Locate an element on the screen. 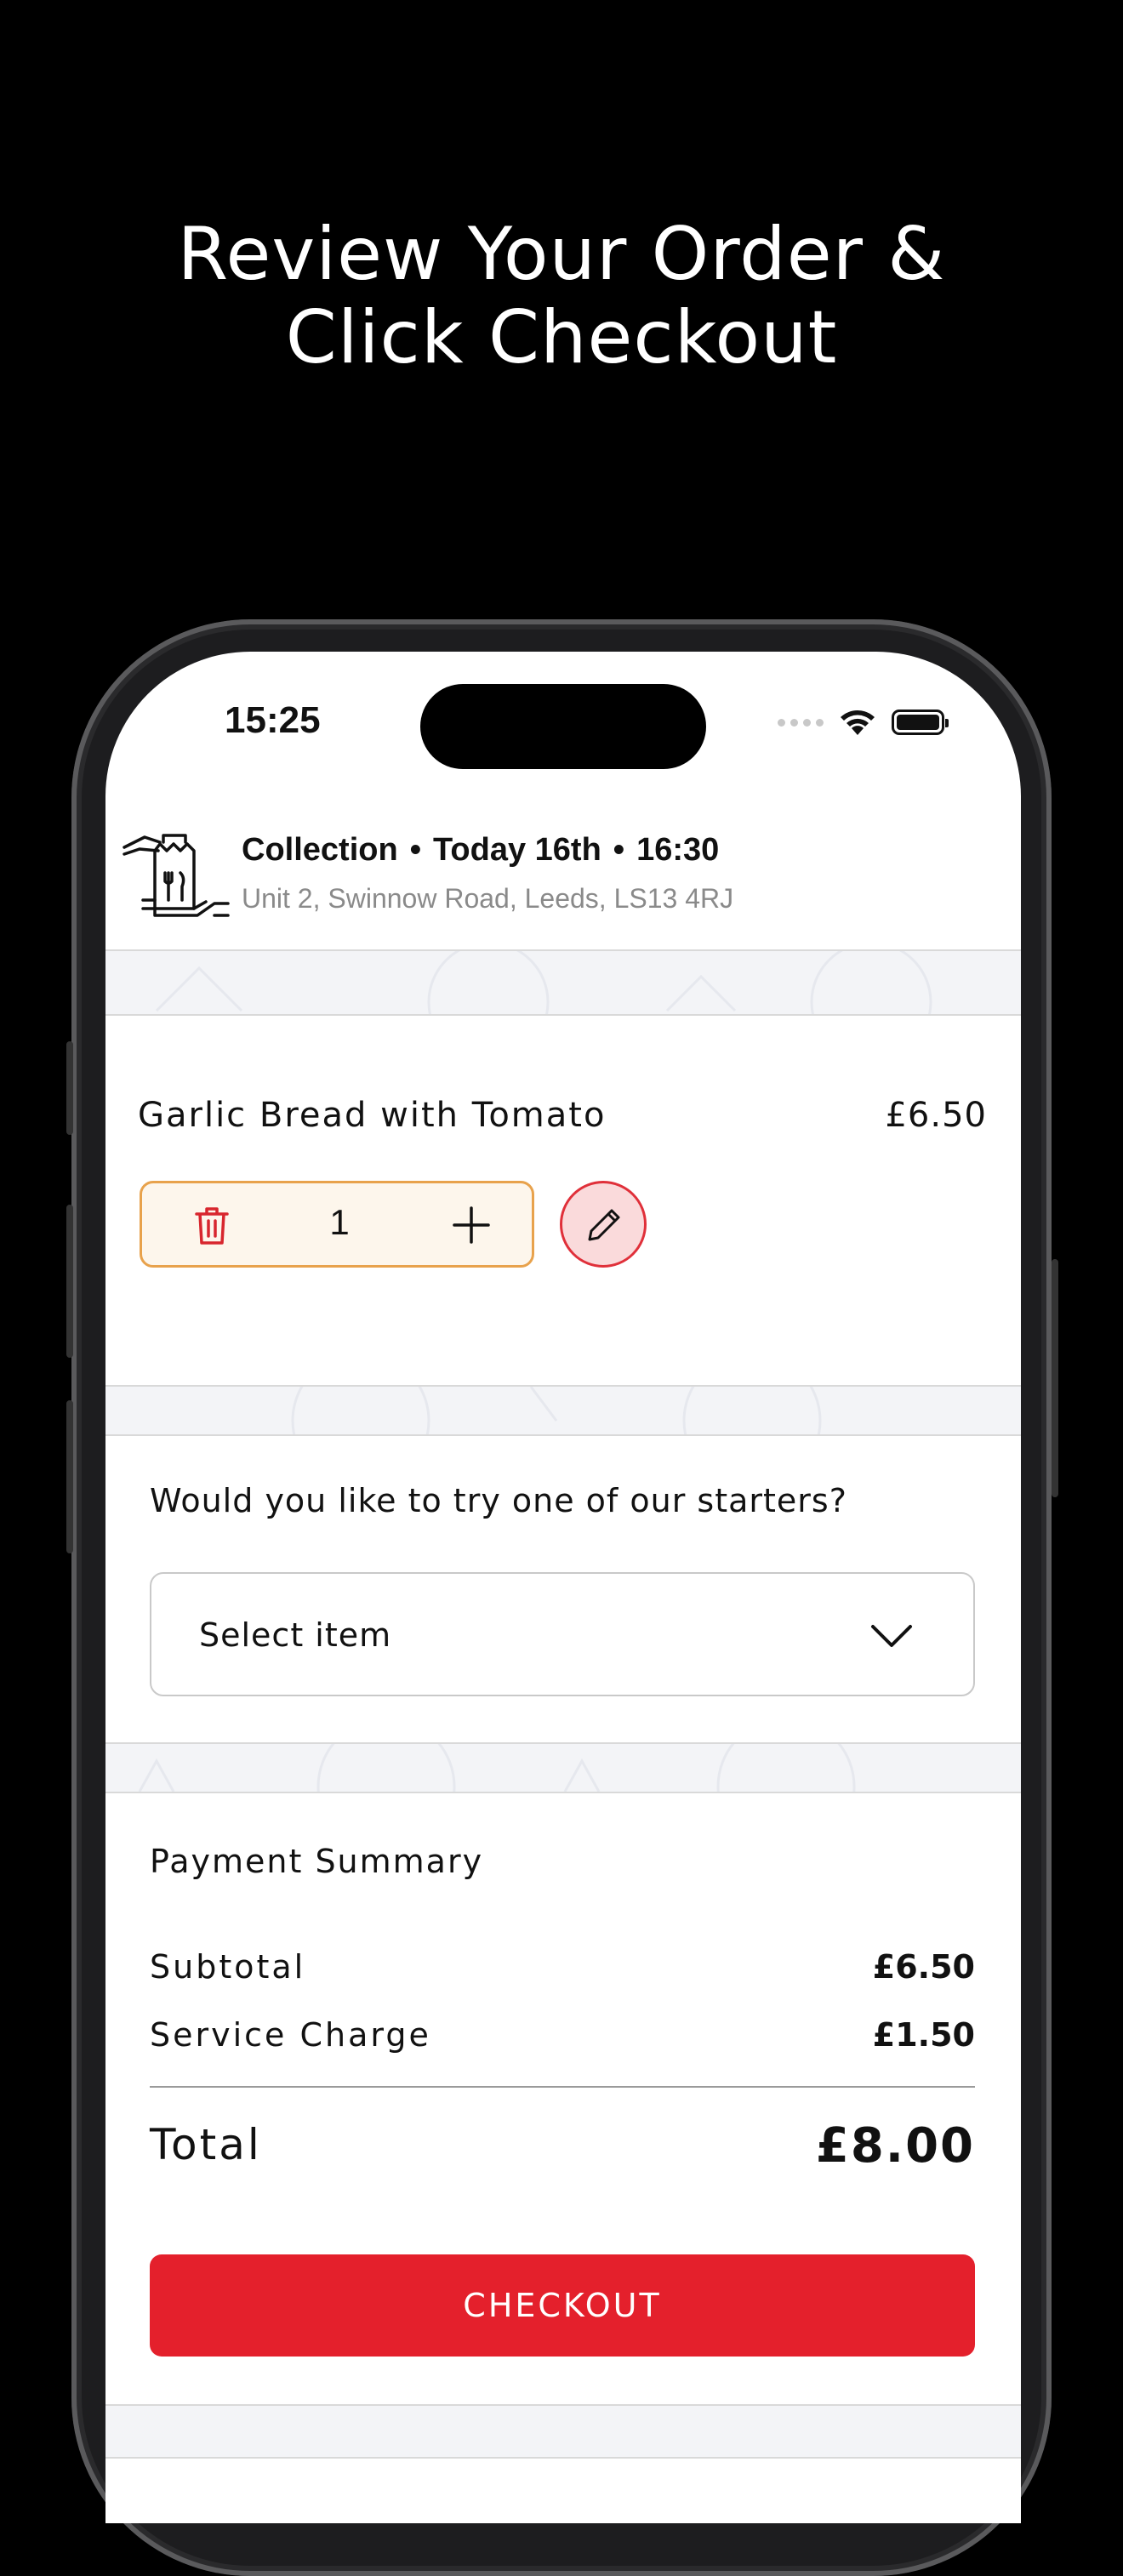 The image size is (1123, 2576). subtotal-label: Subtotal is located at coordinates (228, 1967).